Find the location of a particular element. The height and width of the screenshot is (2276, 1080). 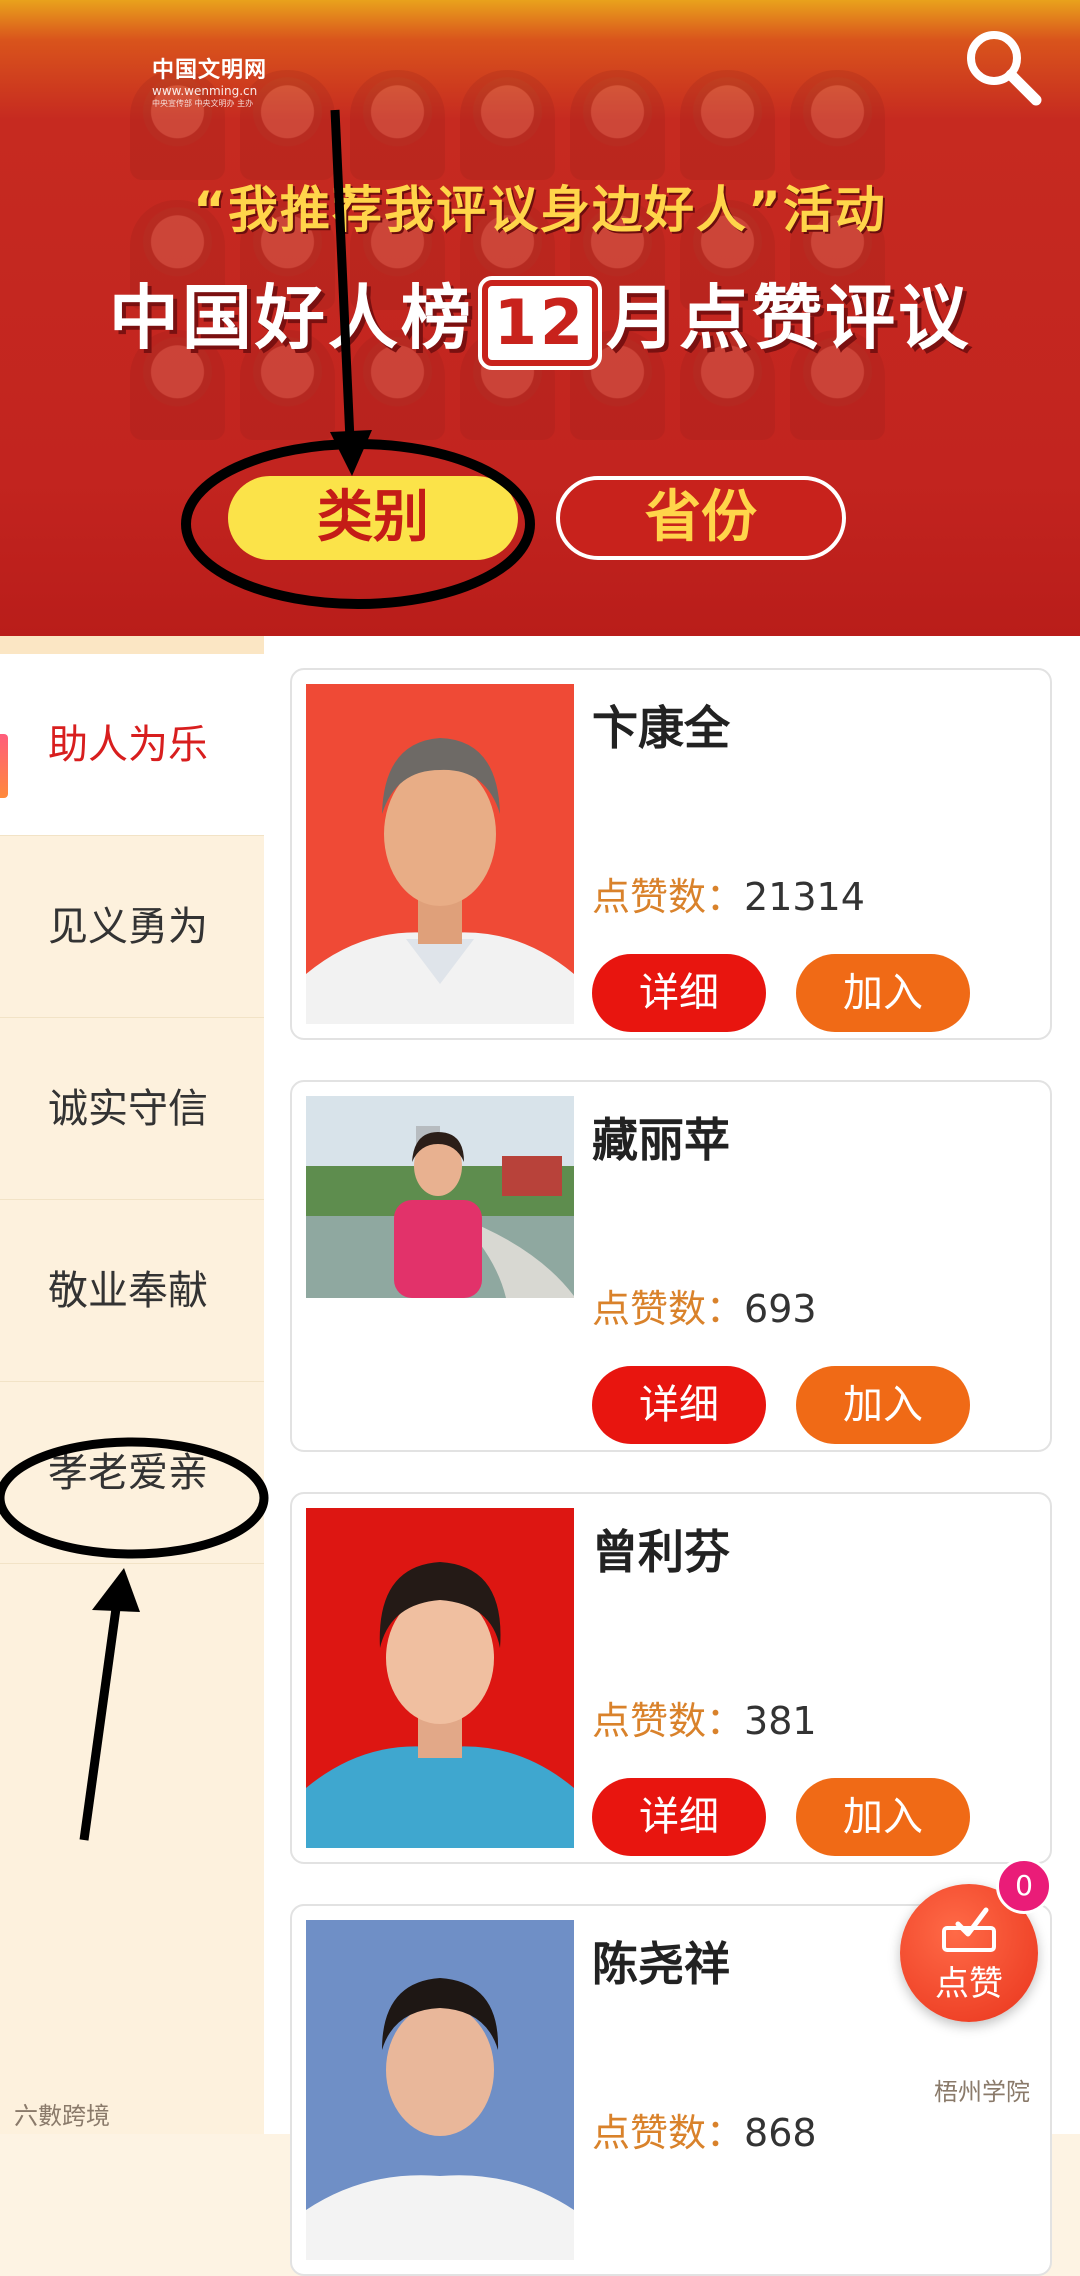

like-count: 点赞数：868 is located at coordinates (704, 2129).